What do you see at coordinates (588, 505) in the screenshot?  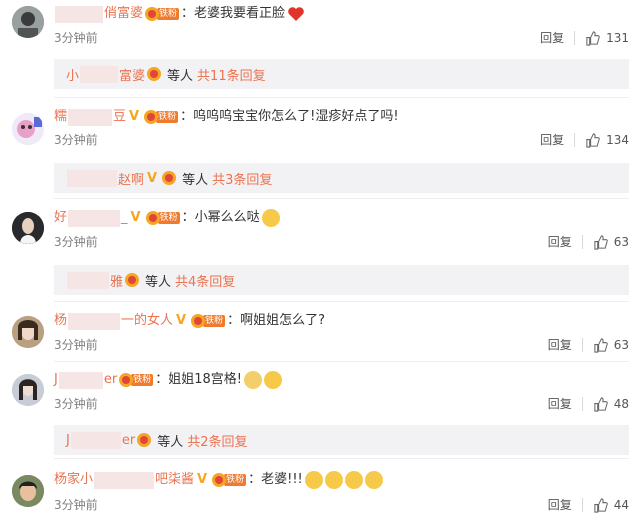 I see `comment-actions: 回复 44` at bounding box center [588, 505].